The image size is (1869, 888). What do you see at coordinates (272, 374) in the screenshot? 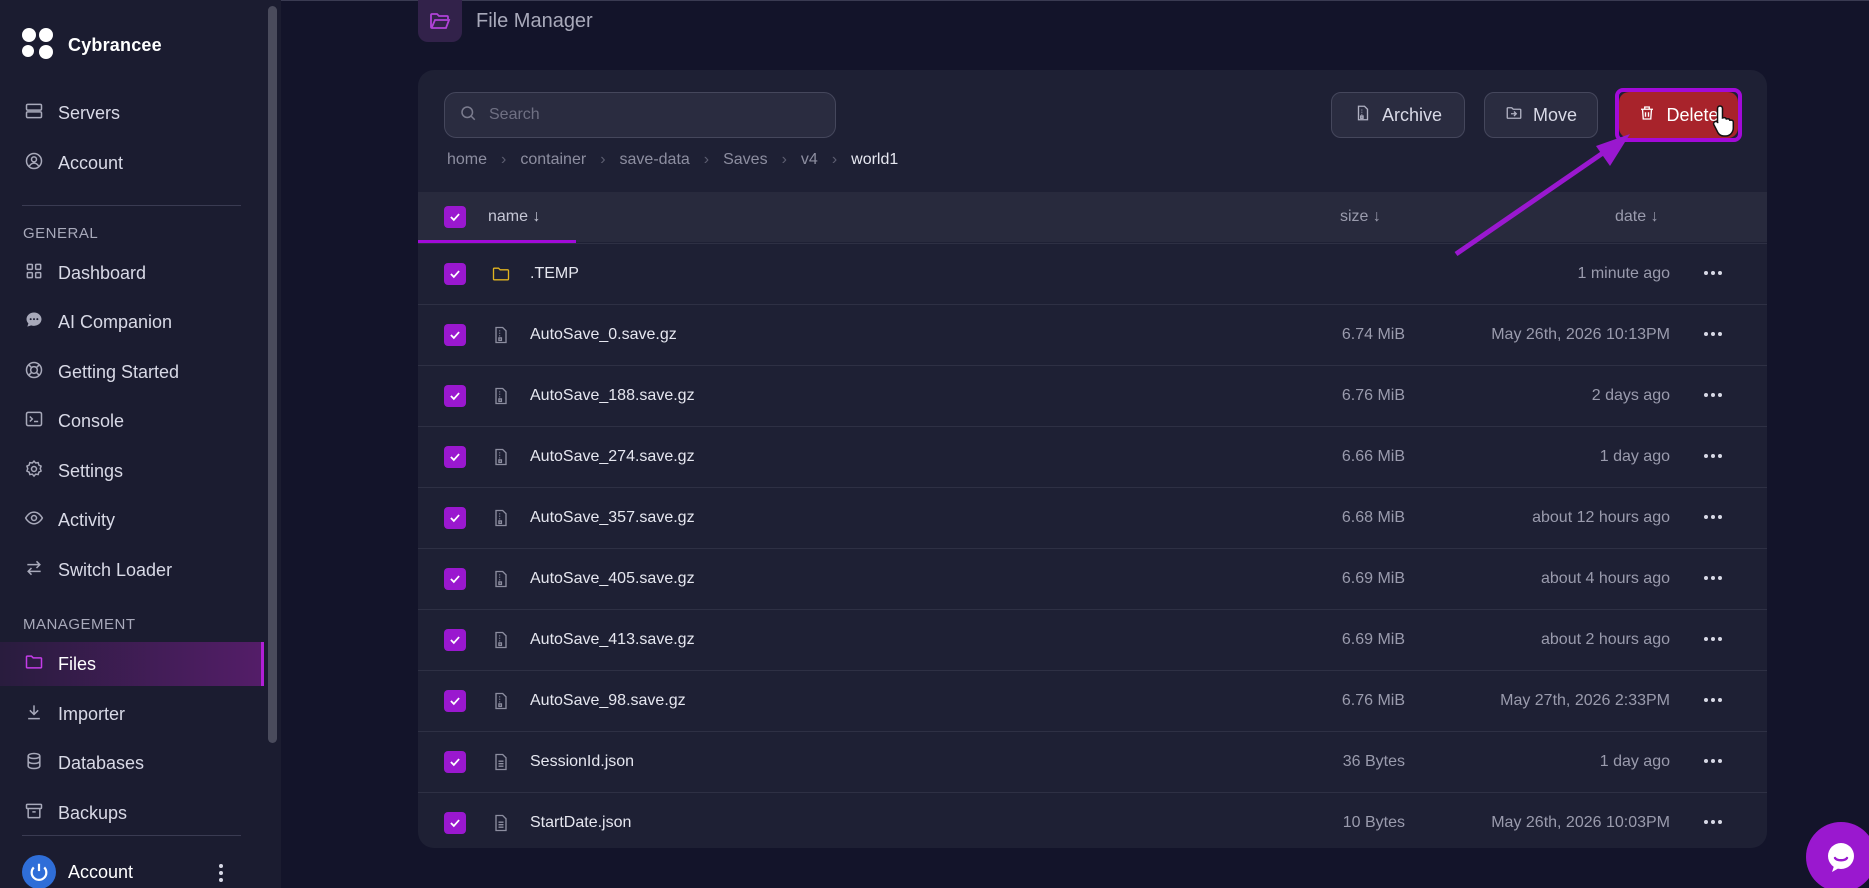
I see `sidebar-scrollbar-thumb` at bounding box center [272, 374].